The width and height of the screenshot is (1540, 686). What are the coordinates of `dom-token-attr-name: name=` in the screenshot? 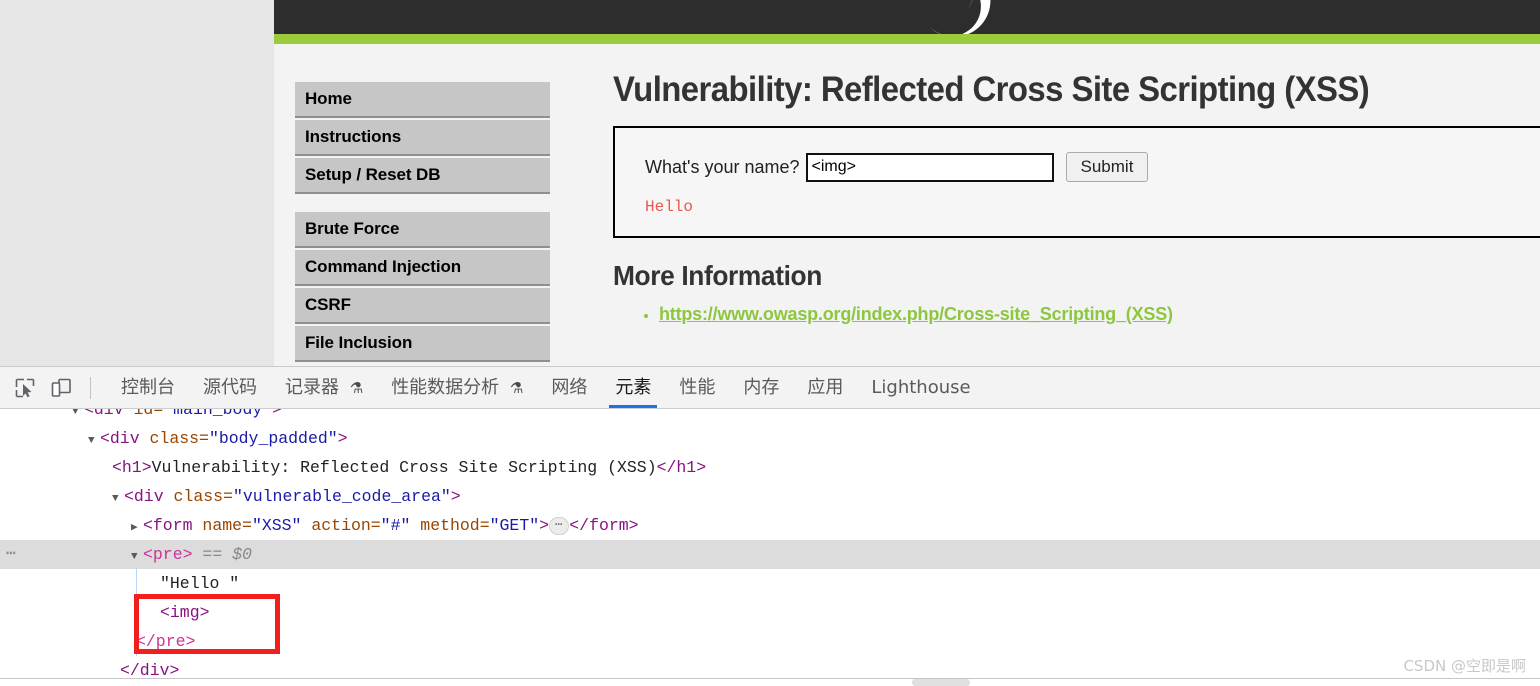 It's located at (227, 525).